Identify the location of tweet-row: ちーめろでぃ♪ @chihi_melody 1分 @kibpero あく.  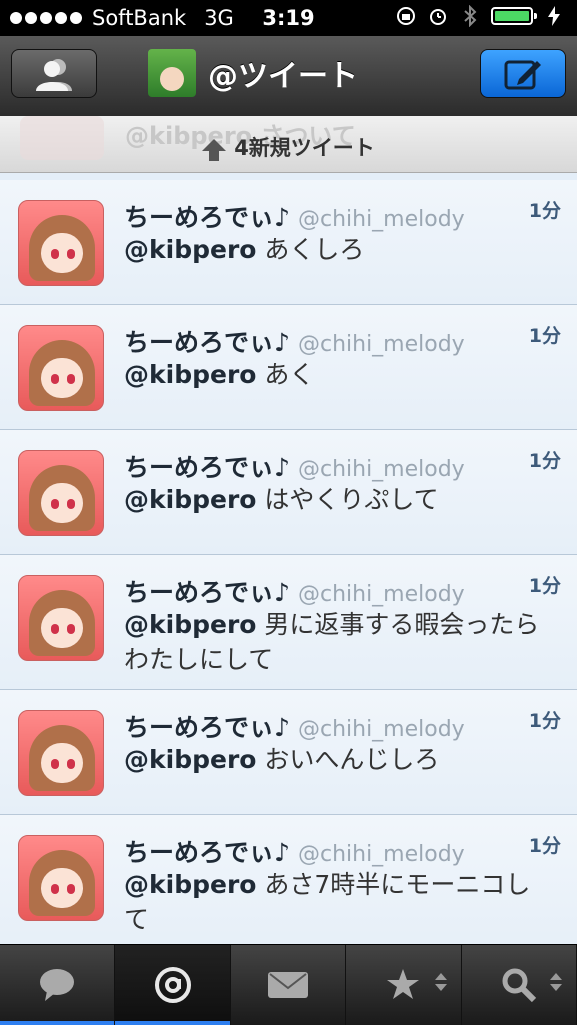
(288, 367).